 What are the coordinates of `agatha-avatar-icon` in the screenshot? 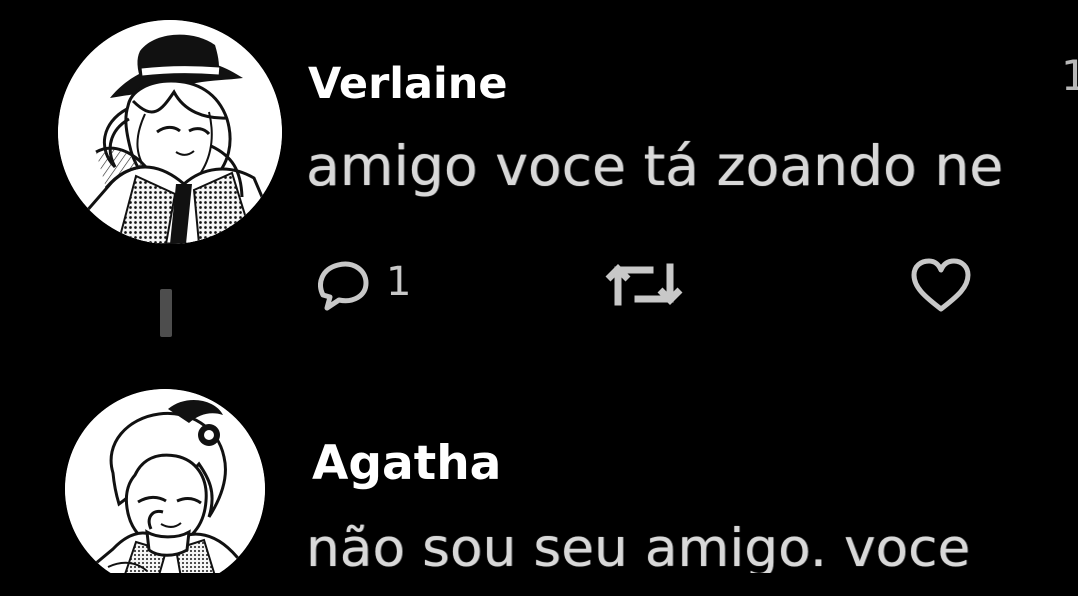 It's located at (165, 489).